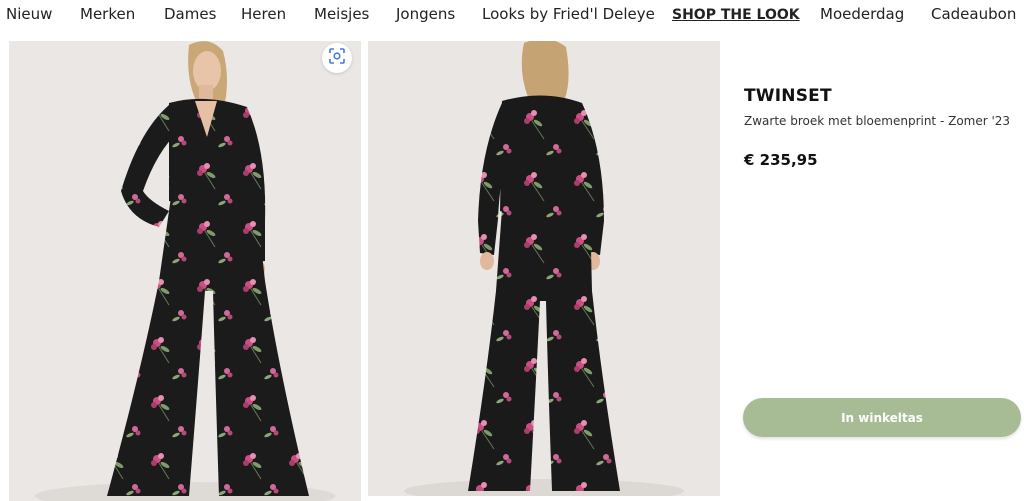 This screenshot has width=1024, height=501. Describe the element at coordinates (425, 14) in the screenshot. I see `nav-item-jongens: Jongens` at that location.